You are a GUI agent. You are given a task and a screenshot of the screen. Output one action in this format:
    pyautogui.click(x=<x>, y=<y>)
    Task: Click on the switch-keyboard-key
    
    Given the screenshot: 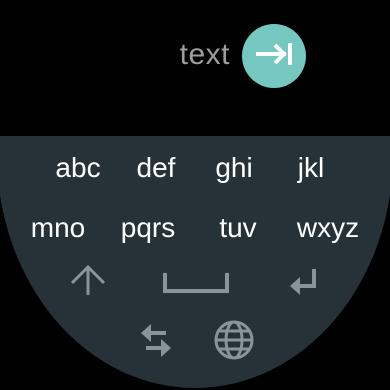 What is the action you would take?
    pyautogui.click(x=156, y=342)
    